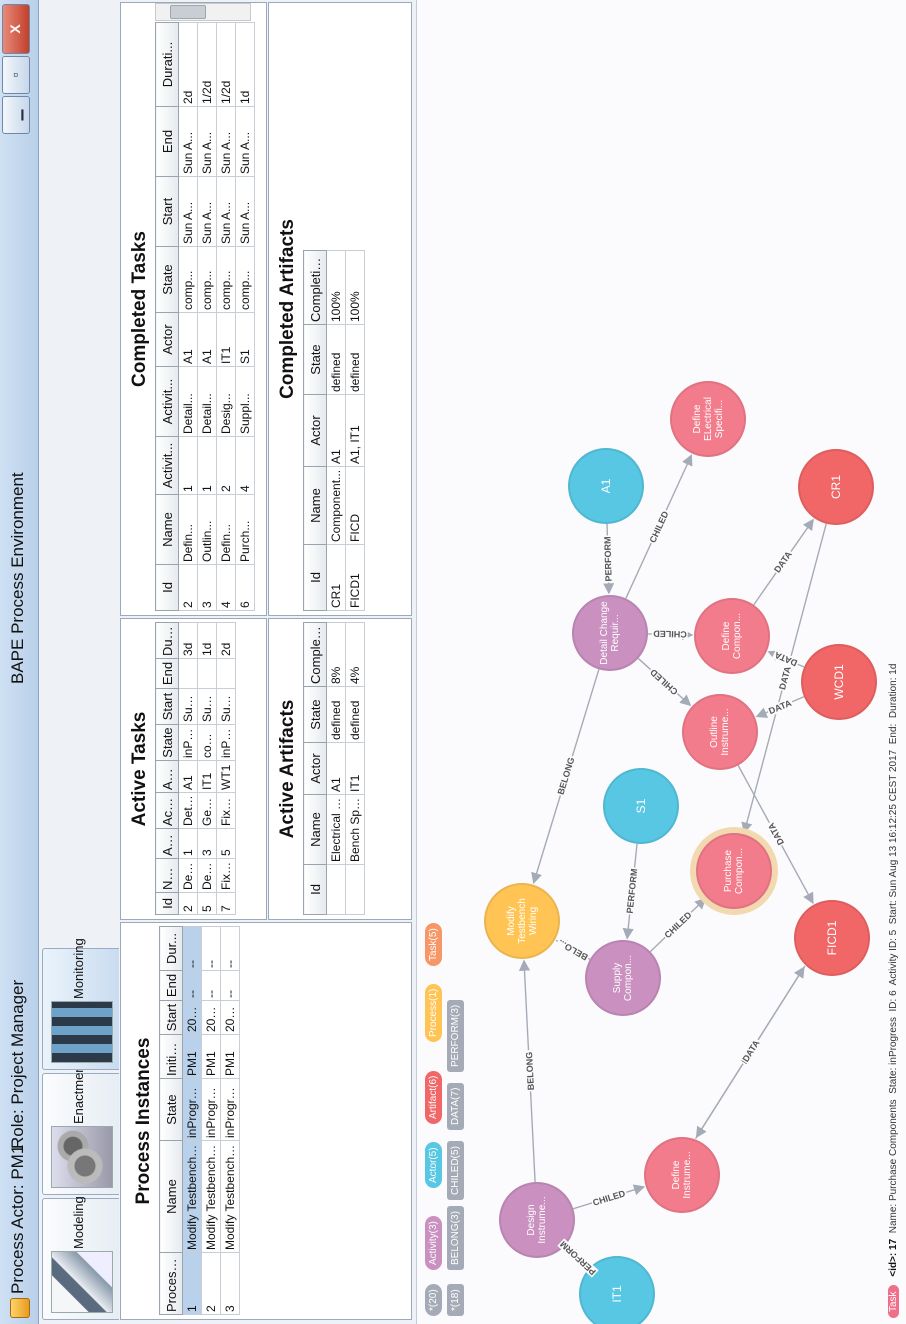 Image resolution: width=906 pixels, height=1324 pixels. I want to click on table-row: Electrical S... A1 defined 8%, so click(336, 768).